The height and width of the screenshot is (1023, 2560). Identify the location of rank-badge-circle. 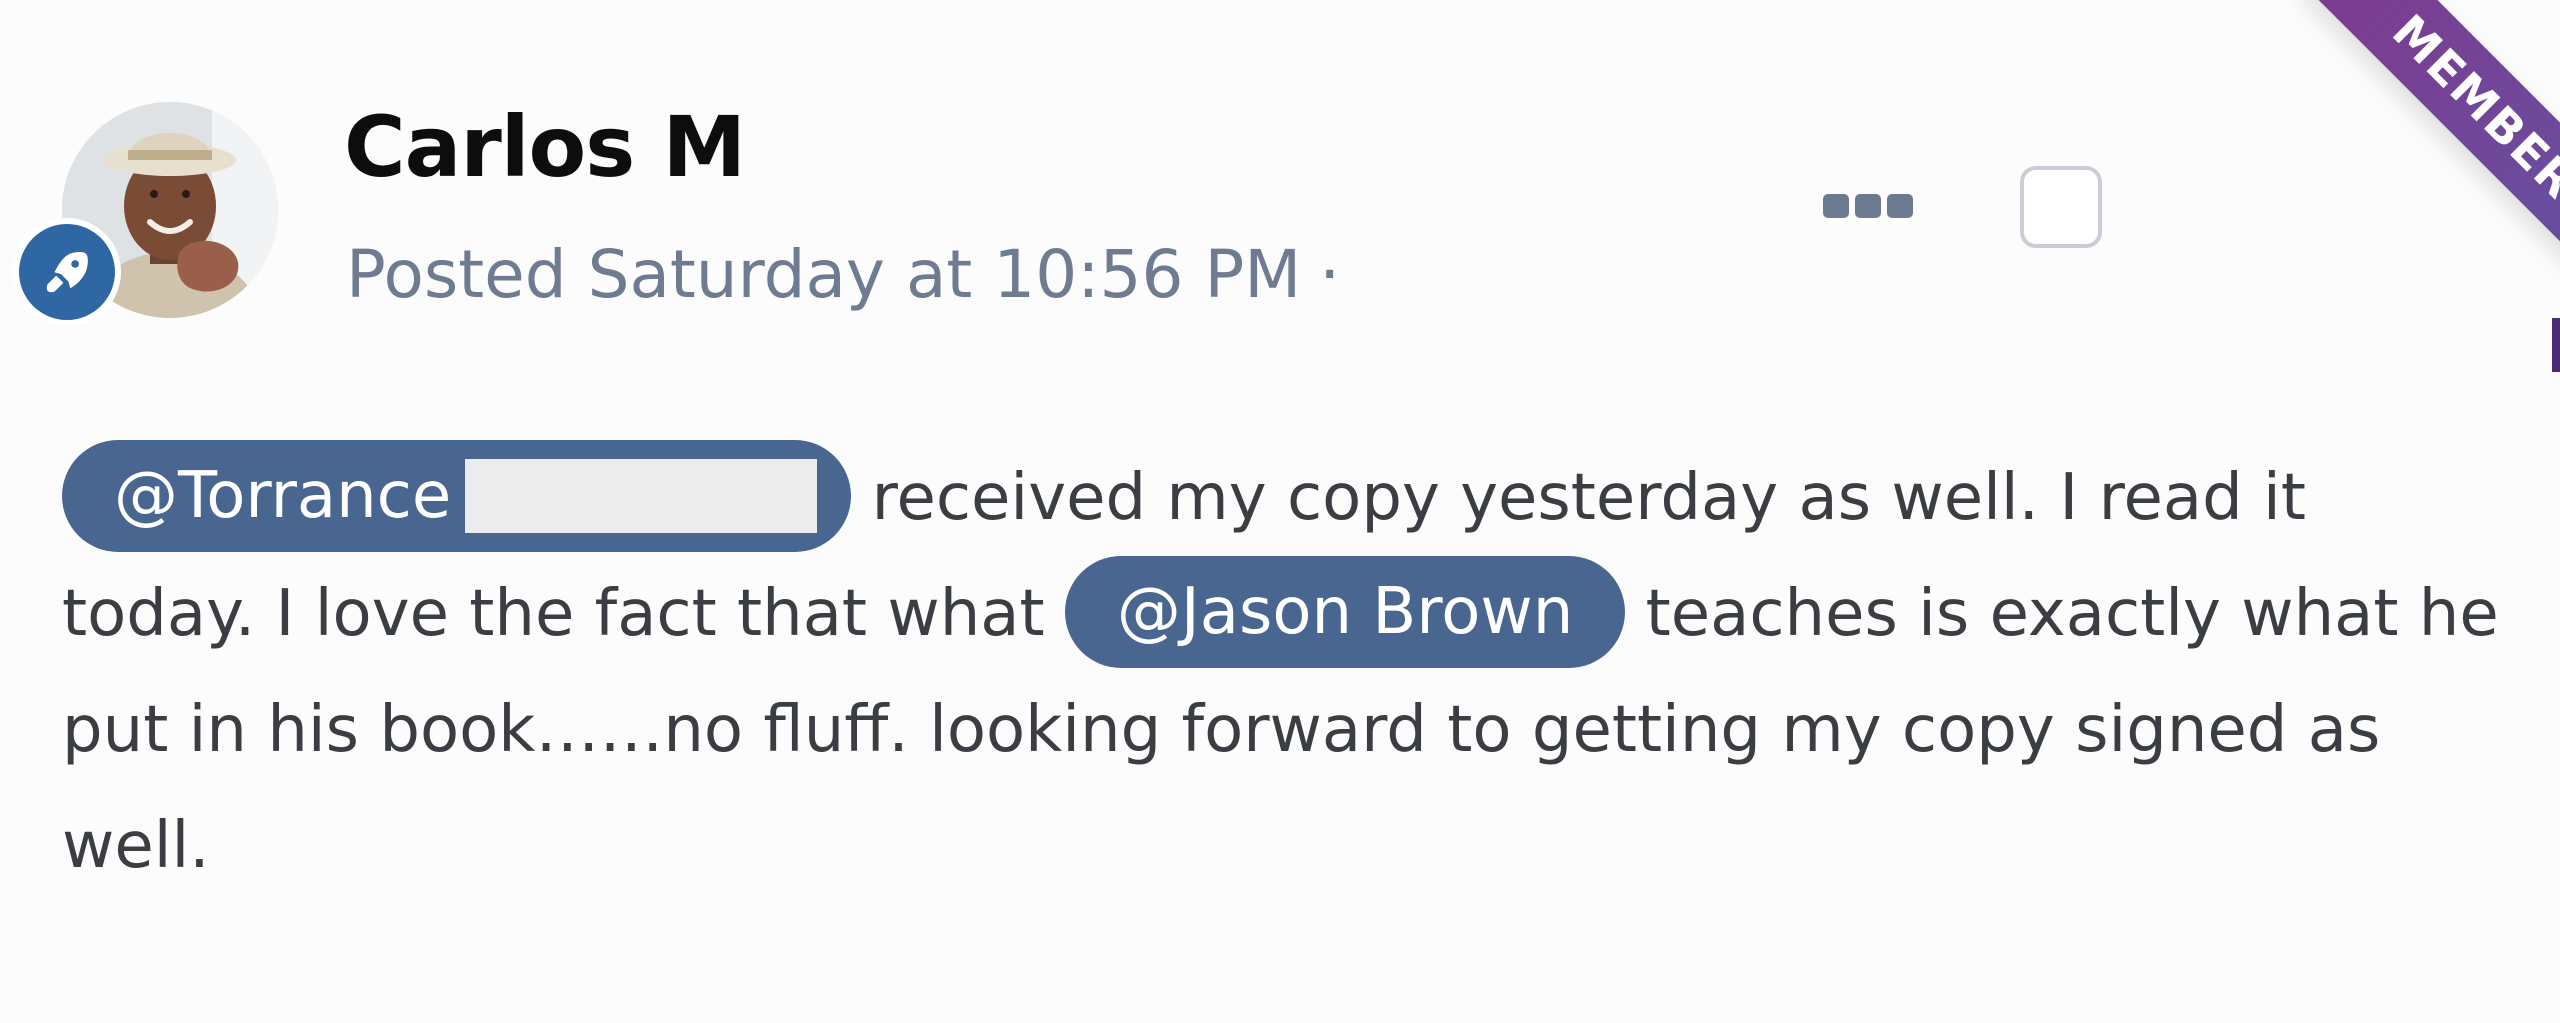
(67, 272).